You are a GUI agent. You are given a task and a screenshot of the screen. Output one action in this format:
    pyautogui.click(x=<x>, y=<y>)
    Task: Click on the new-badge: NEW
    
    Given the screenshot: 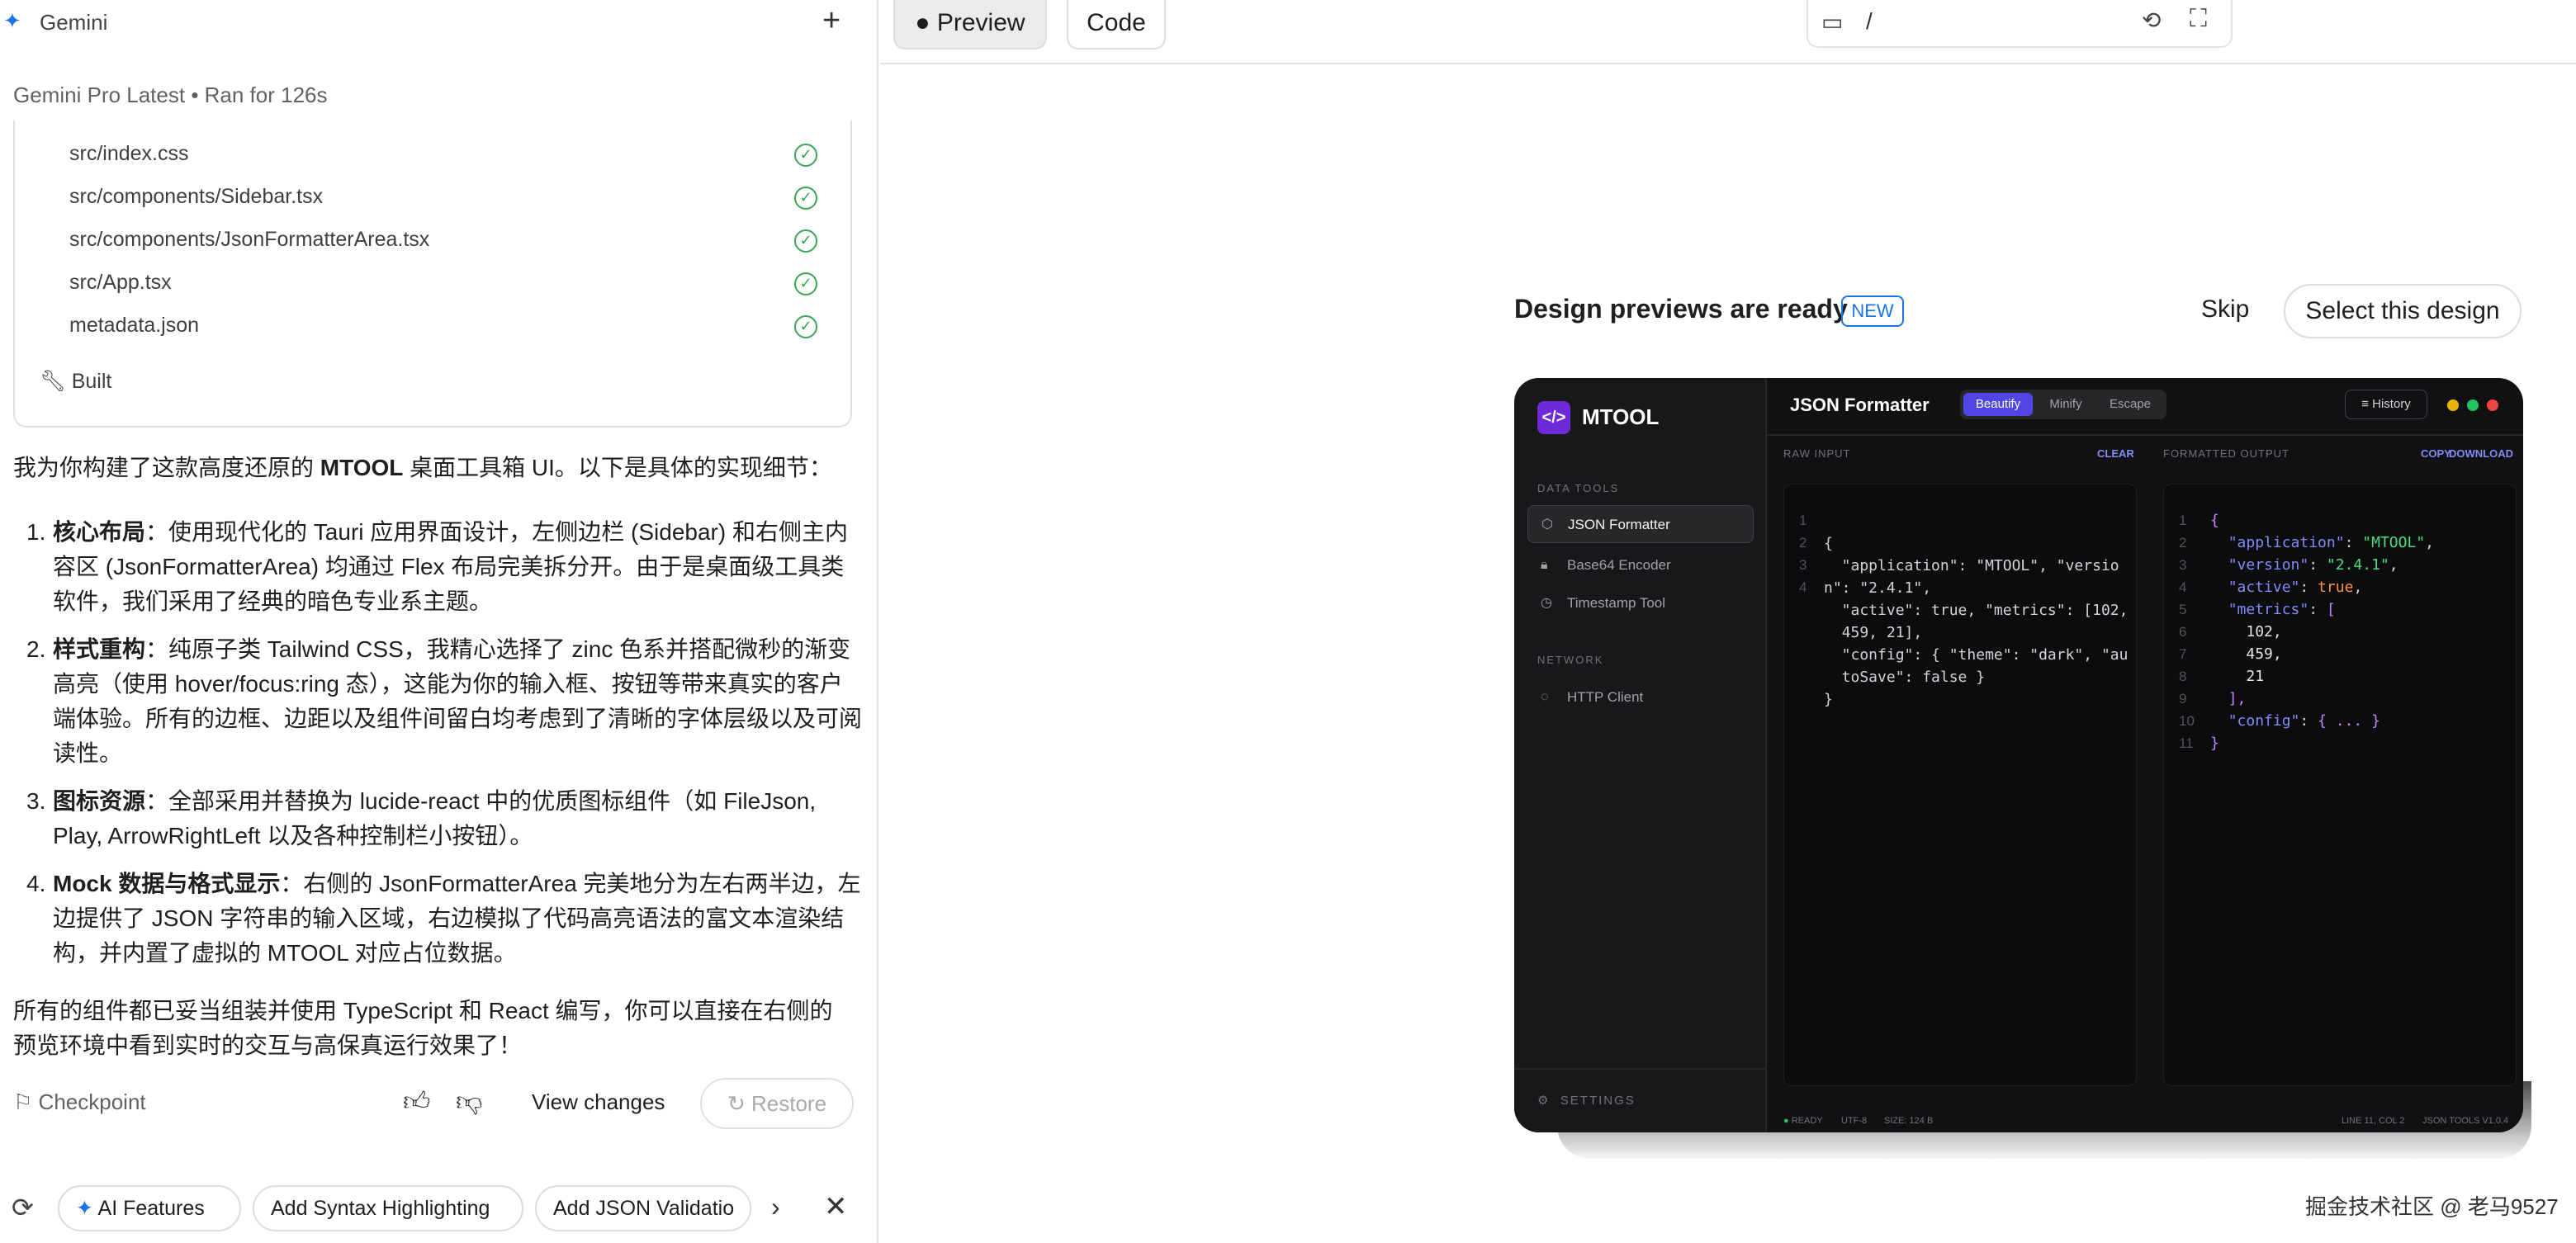 What is the action you would take?
    pyautogui.click(x=1872, y=311)
    